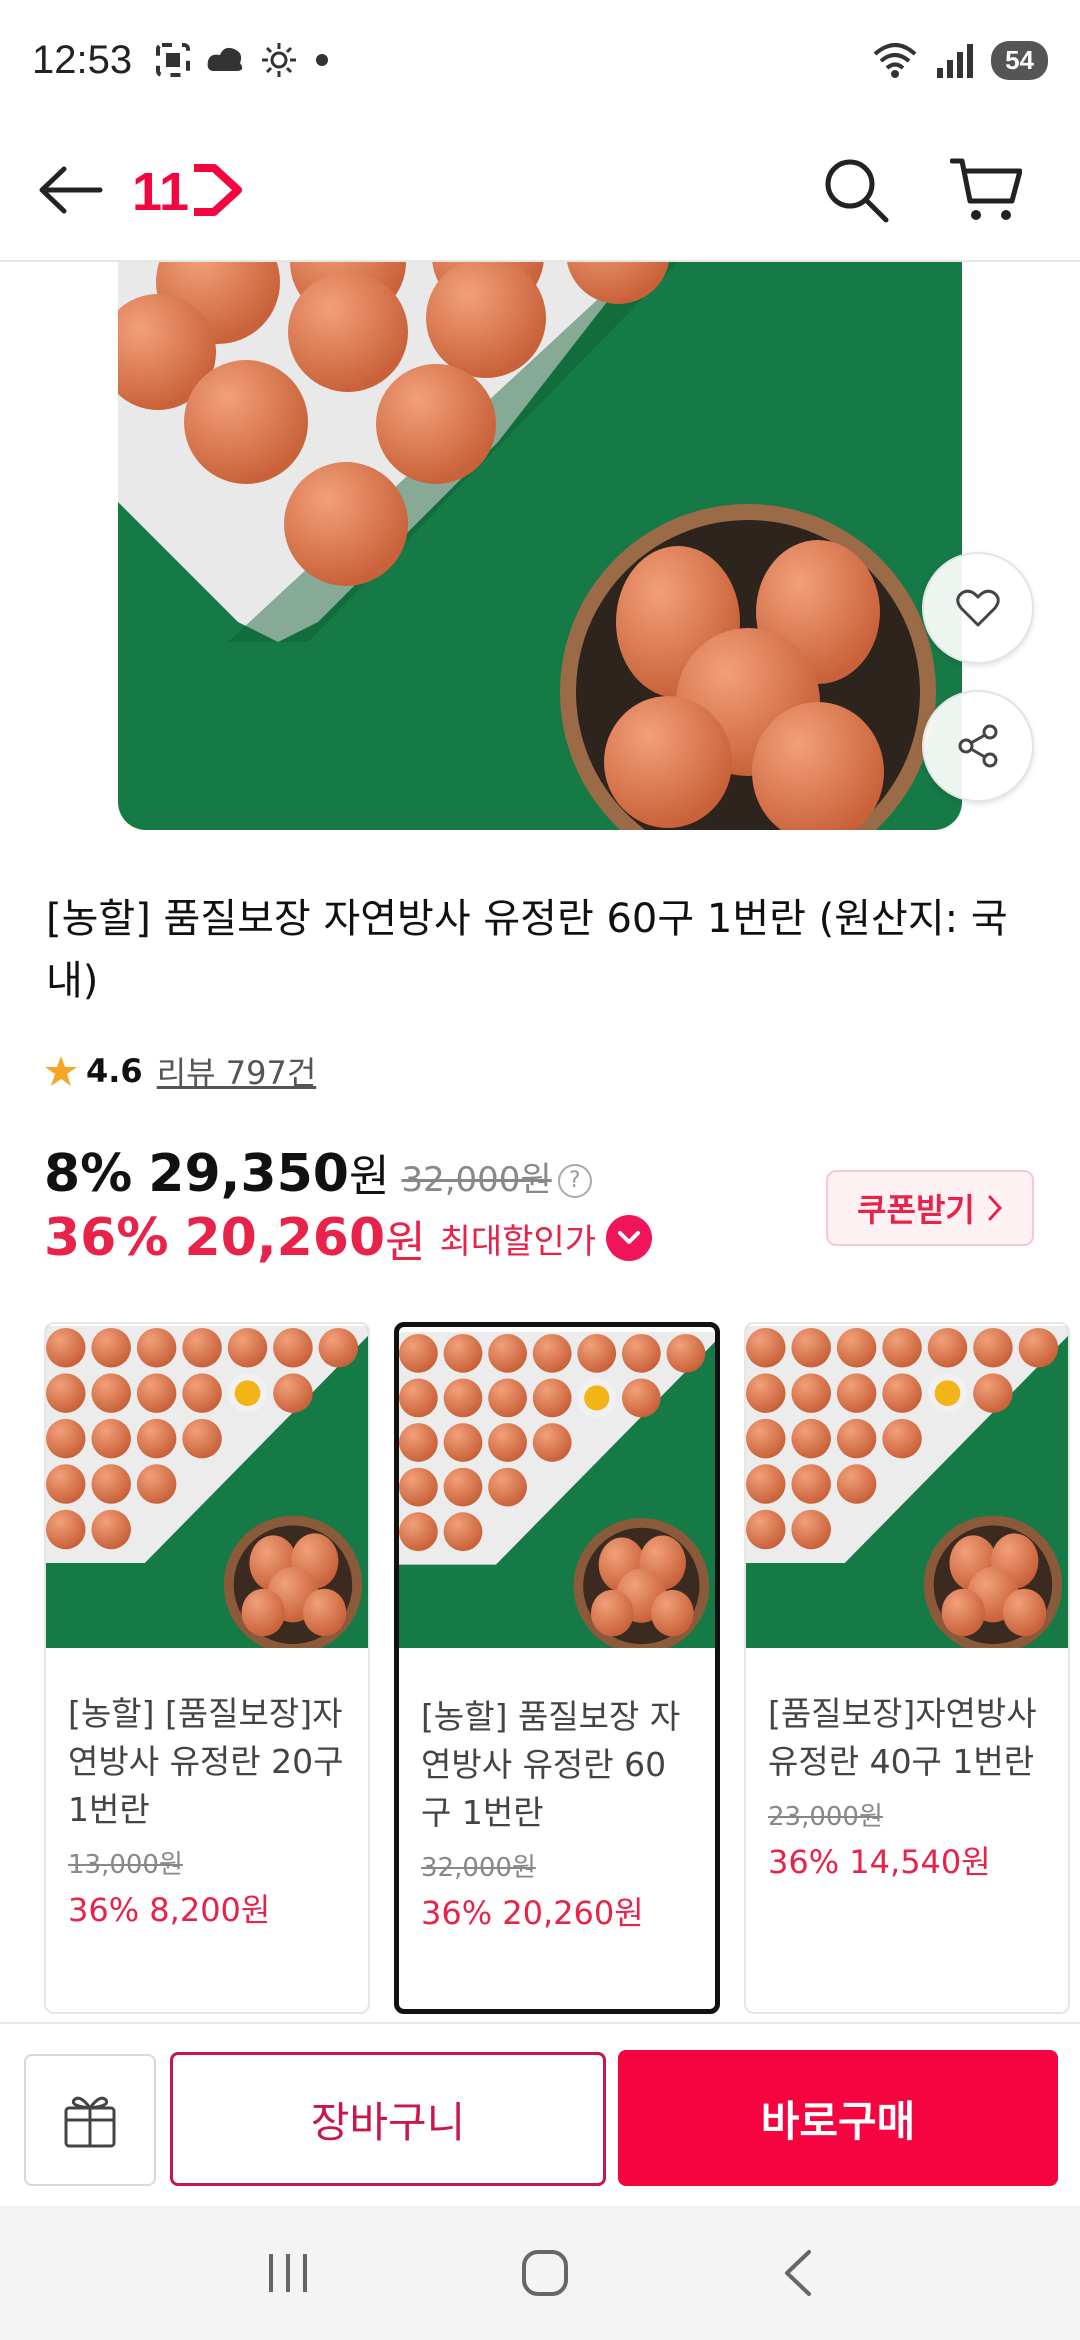  What do you see at coordinates (82, 59) in the screenshot?
I see `status-time: 12:53` at bounding box center [82, 59].